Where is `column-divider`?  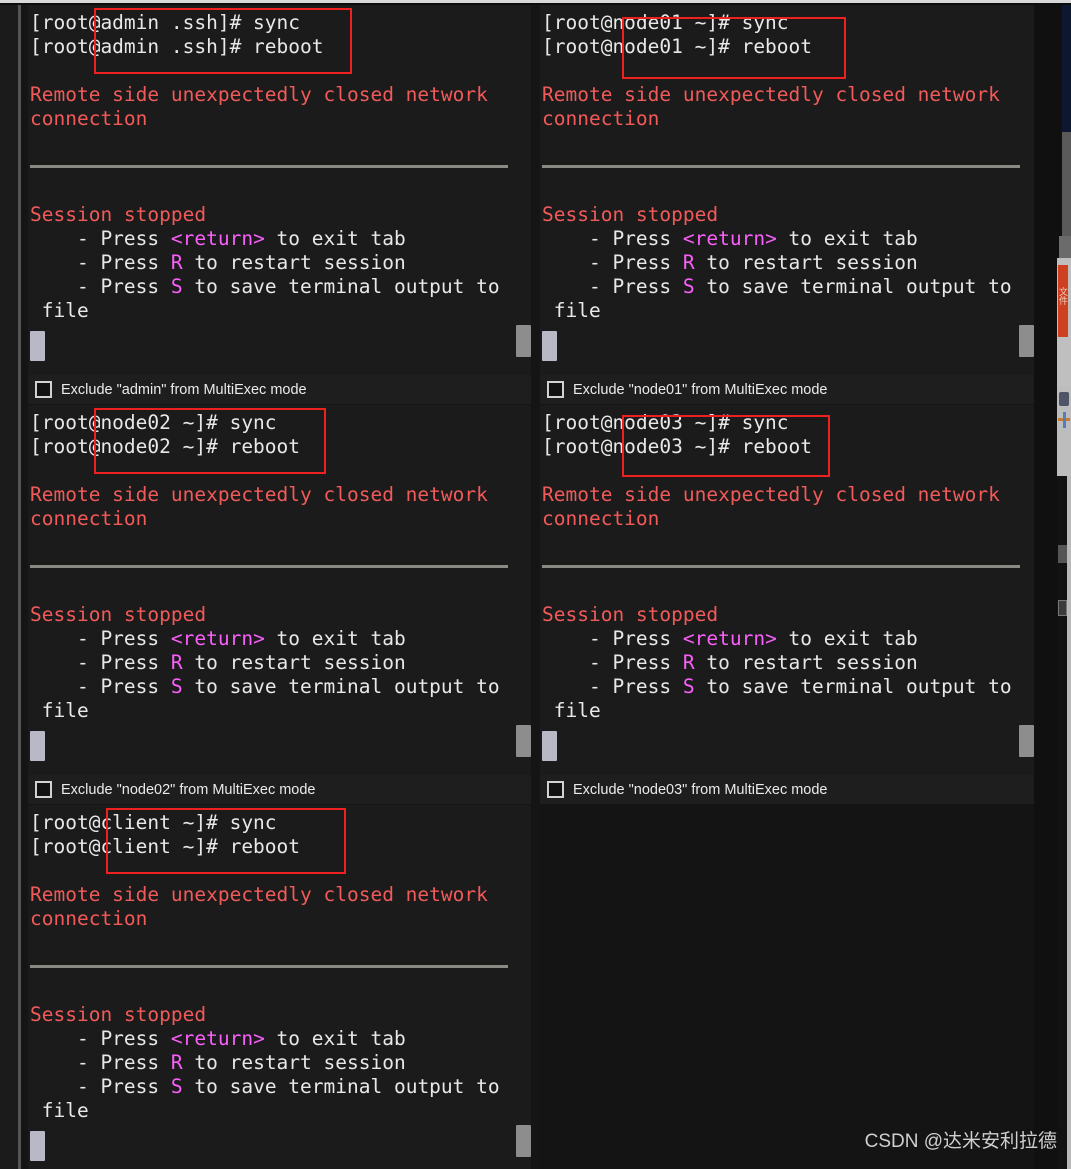
column-divider is located at coordinates (535, 587).